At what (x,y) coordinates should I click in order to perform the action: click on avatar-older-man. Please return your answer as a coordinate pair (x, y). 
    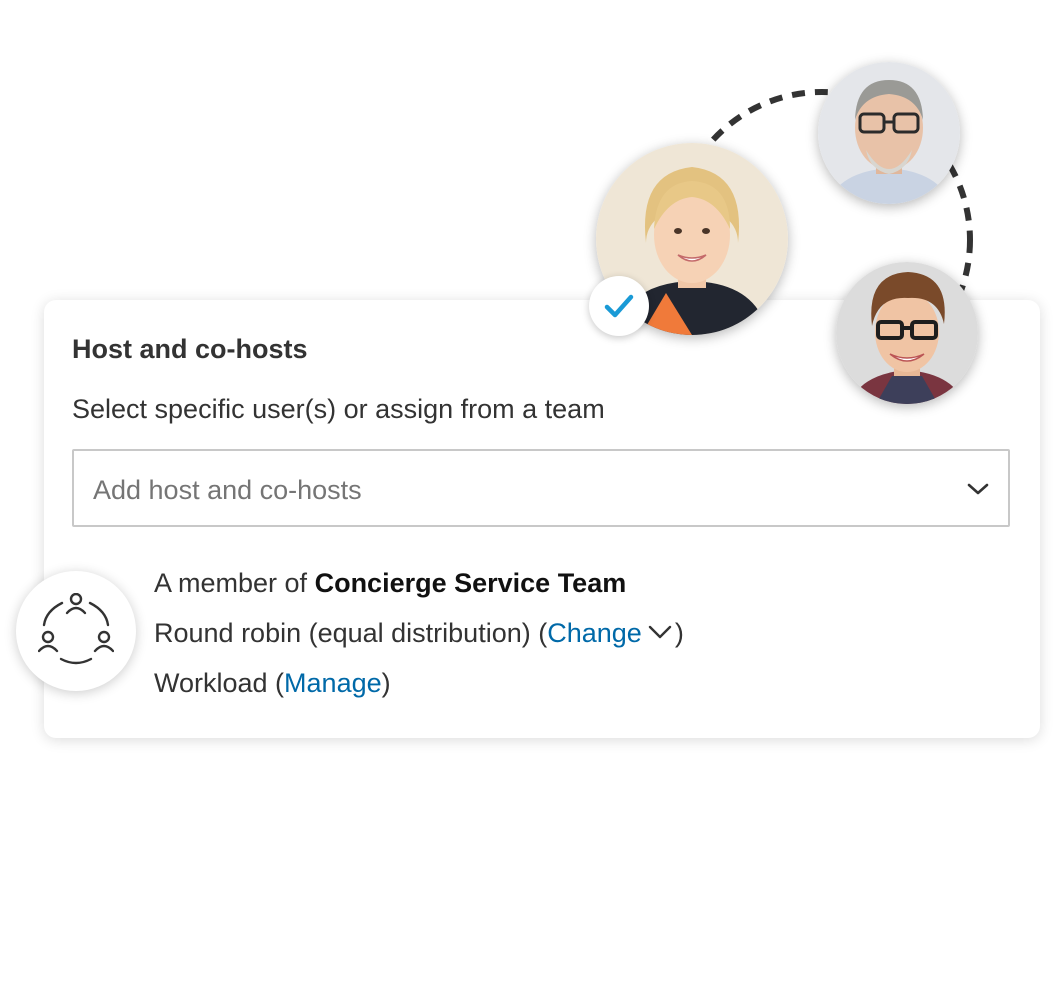
    Looking at the image, I should click on (889, 133).